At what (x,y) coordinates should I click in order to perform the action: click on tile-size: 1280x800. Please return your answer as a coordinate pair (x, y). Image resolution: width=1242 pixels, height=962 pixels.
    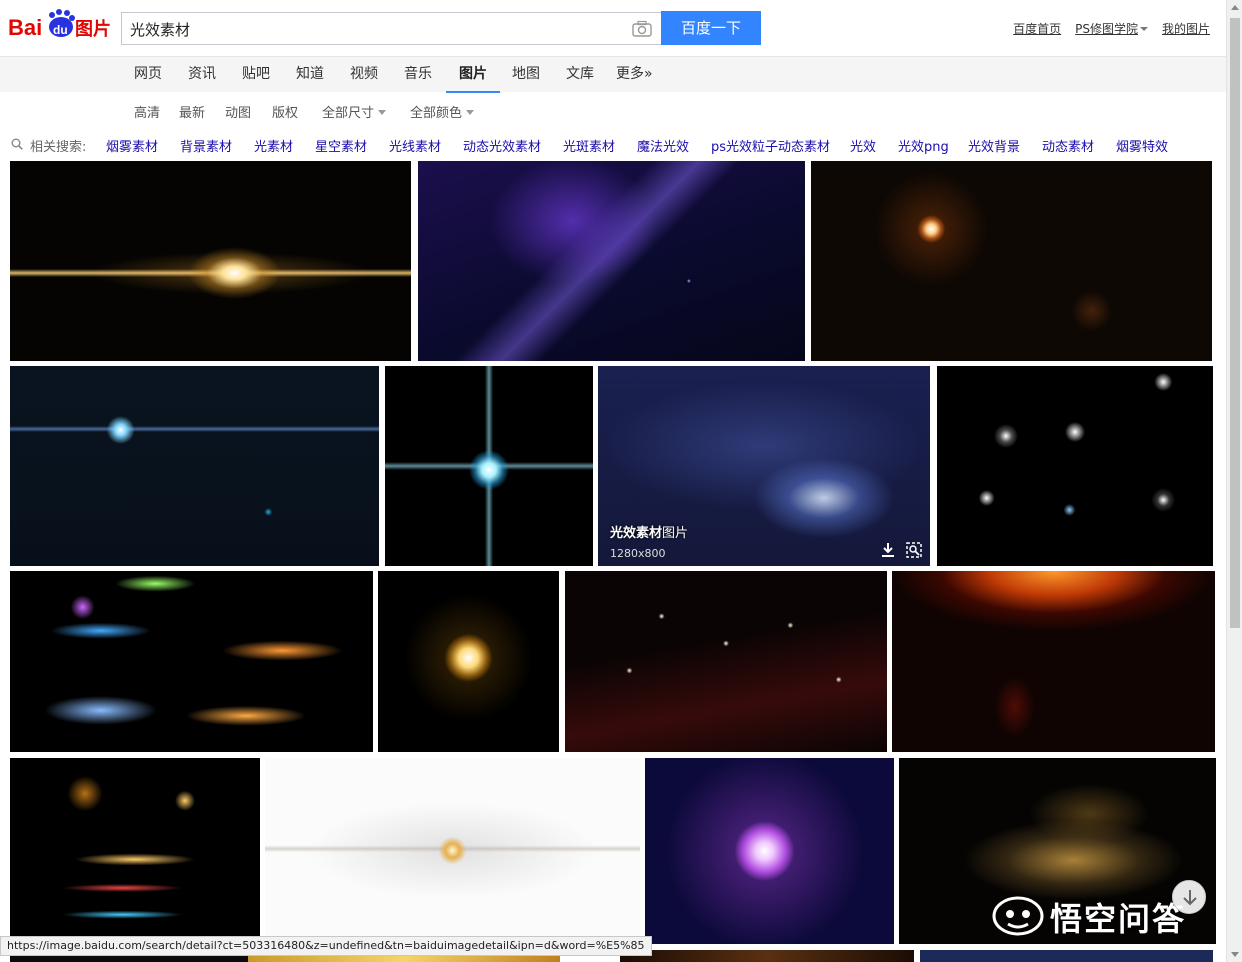
    Looking at the image, I should click on (638, 553).